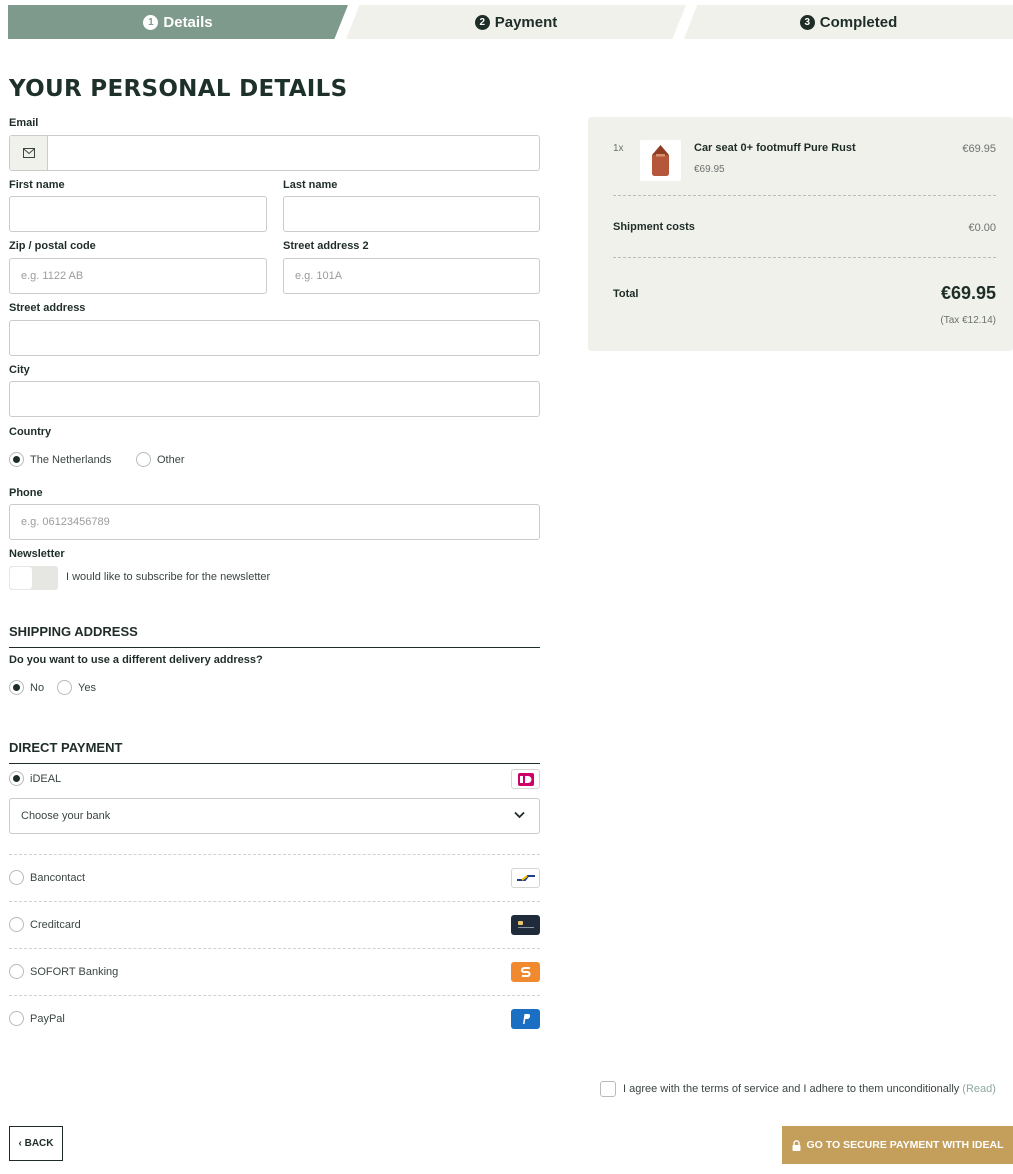 This screenshot has height=1174, width=1013. Describe the element at coordinates (24, 123) in the screenshot. I see `email-label: Email` at that location.